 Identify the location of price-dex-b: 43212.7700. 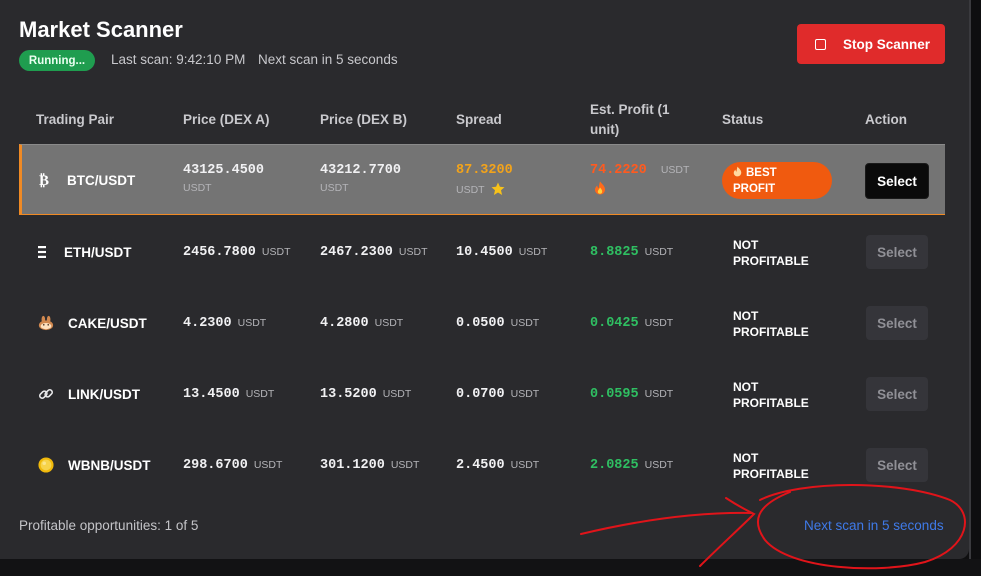
(361, 170).